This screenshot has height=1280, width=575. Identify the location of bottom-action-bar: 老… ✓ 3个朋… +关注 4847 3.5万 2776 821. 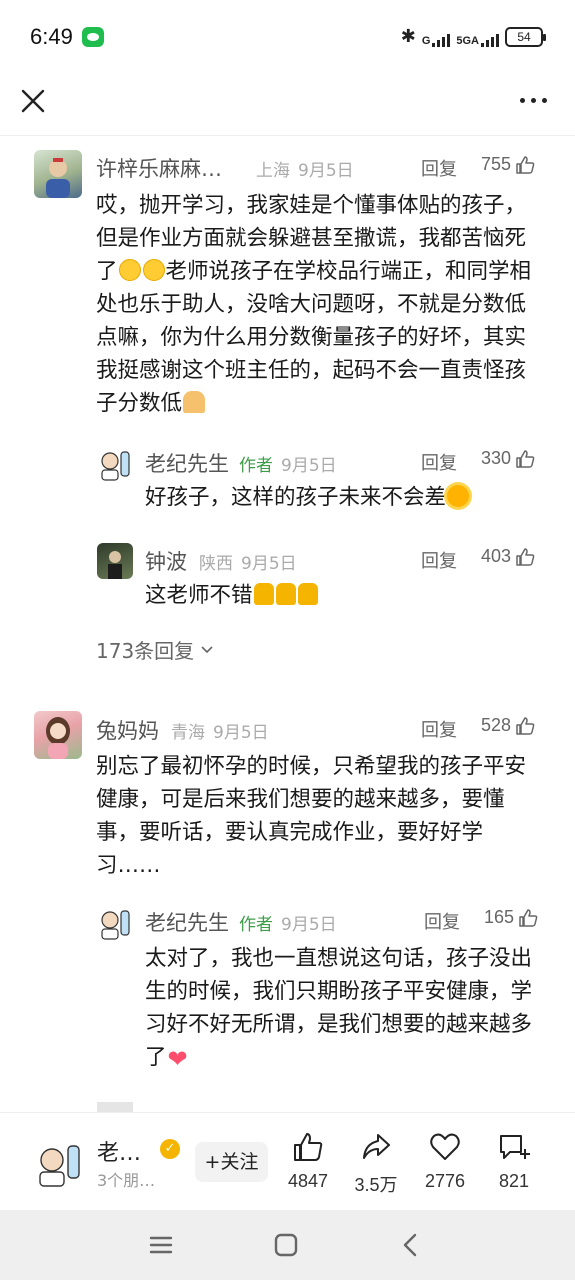
(287, 1161).